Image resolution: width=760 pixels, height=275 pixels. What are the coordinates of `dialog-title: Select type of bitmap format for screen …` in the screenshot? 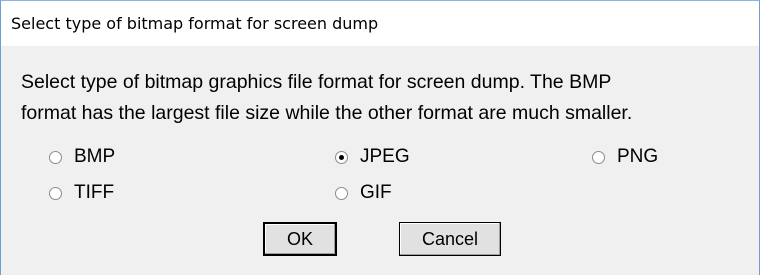 It's located at (195, 23).